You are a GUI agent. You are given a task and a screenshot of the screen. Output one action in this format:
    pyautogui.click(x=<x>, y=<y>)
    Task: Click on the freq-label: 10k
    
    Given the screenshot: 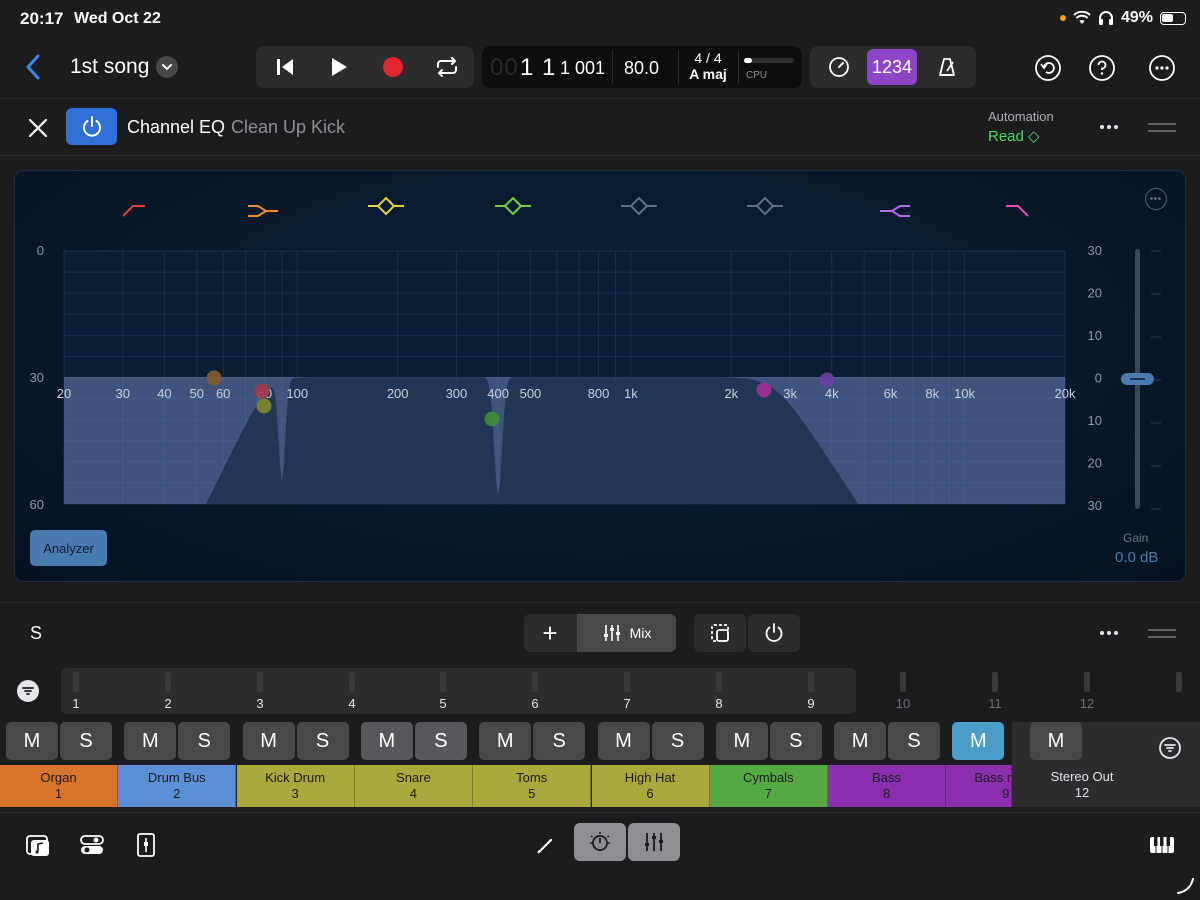 What is the action you would take?
    pyautogui.click(x=964, y=393)
    